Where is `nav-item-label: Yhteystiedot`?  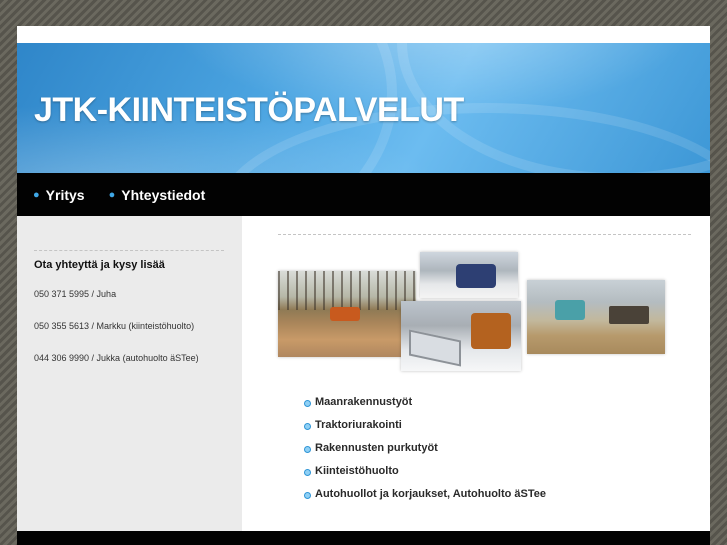
nav-item-label: Yhteystiedot is located at coordinates (163, 194).